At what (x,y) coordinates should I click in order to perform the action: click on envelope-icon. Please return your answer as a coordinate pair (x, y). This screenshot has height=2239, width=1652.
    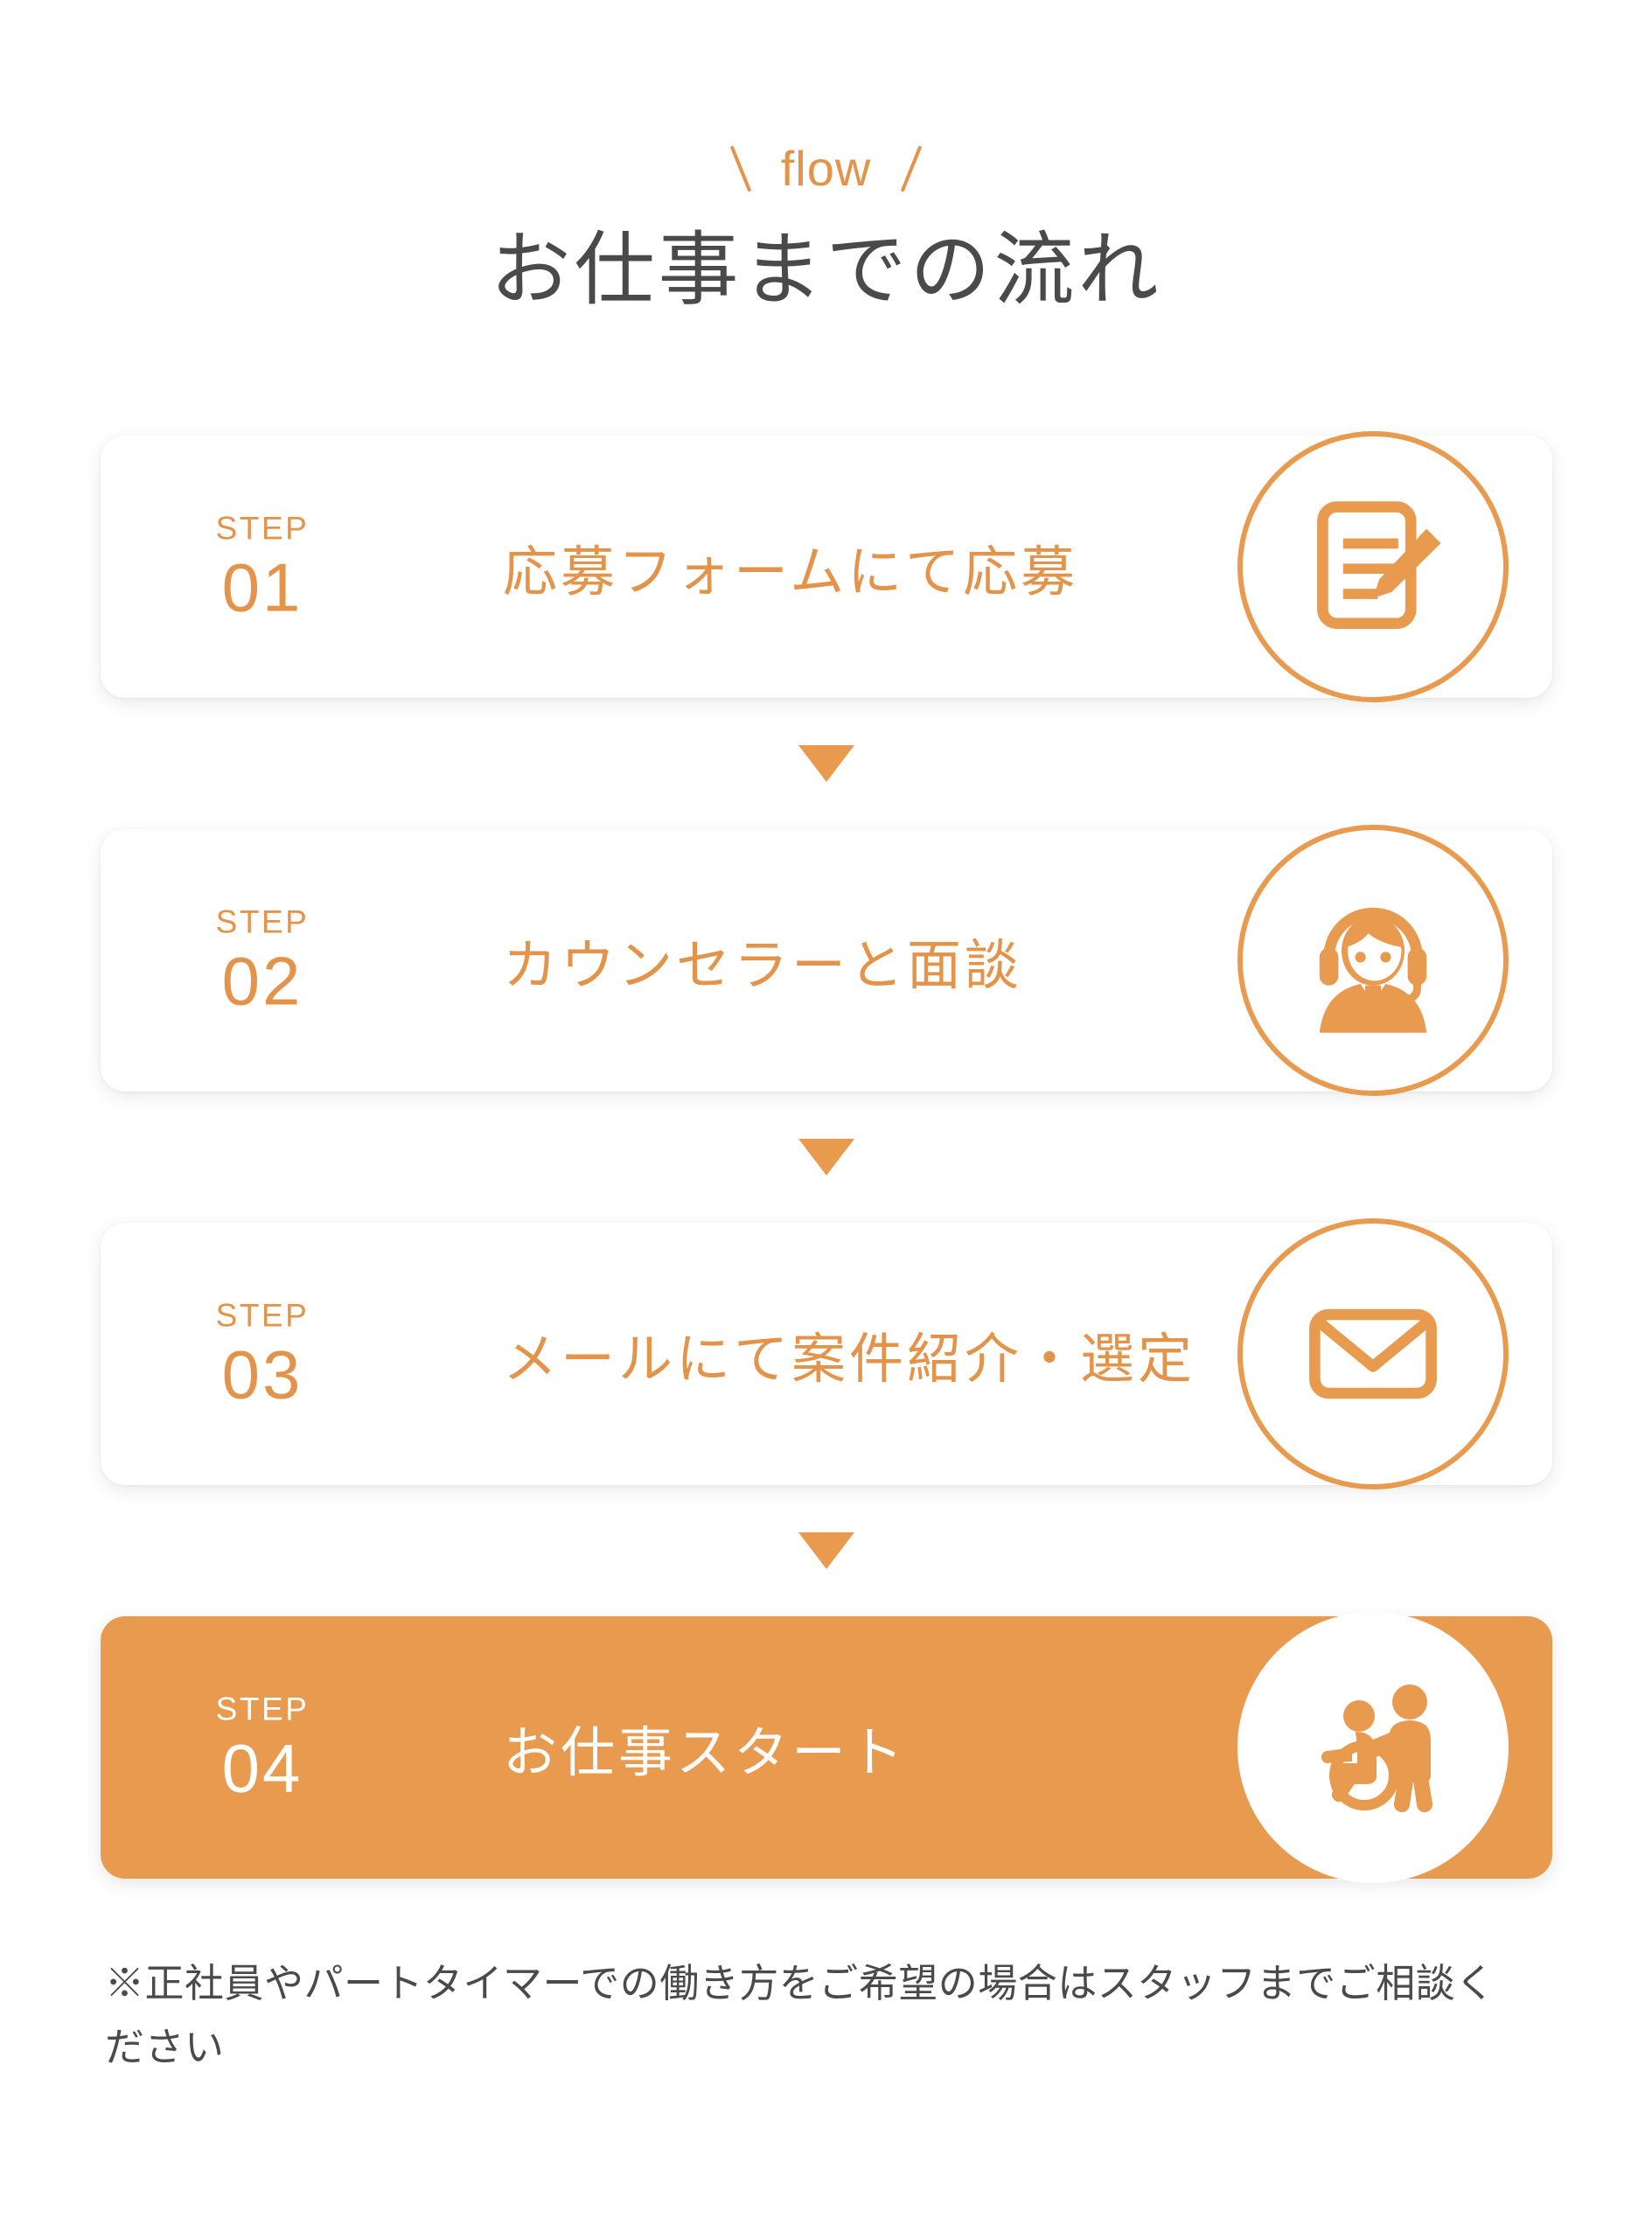
    Looking at the image, I should click on (1373, 1354).